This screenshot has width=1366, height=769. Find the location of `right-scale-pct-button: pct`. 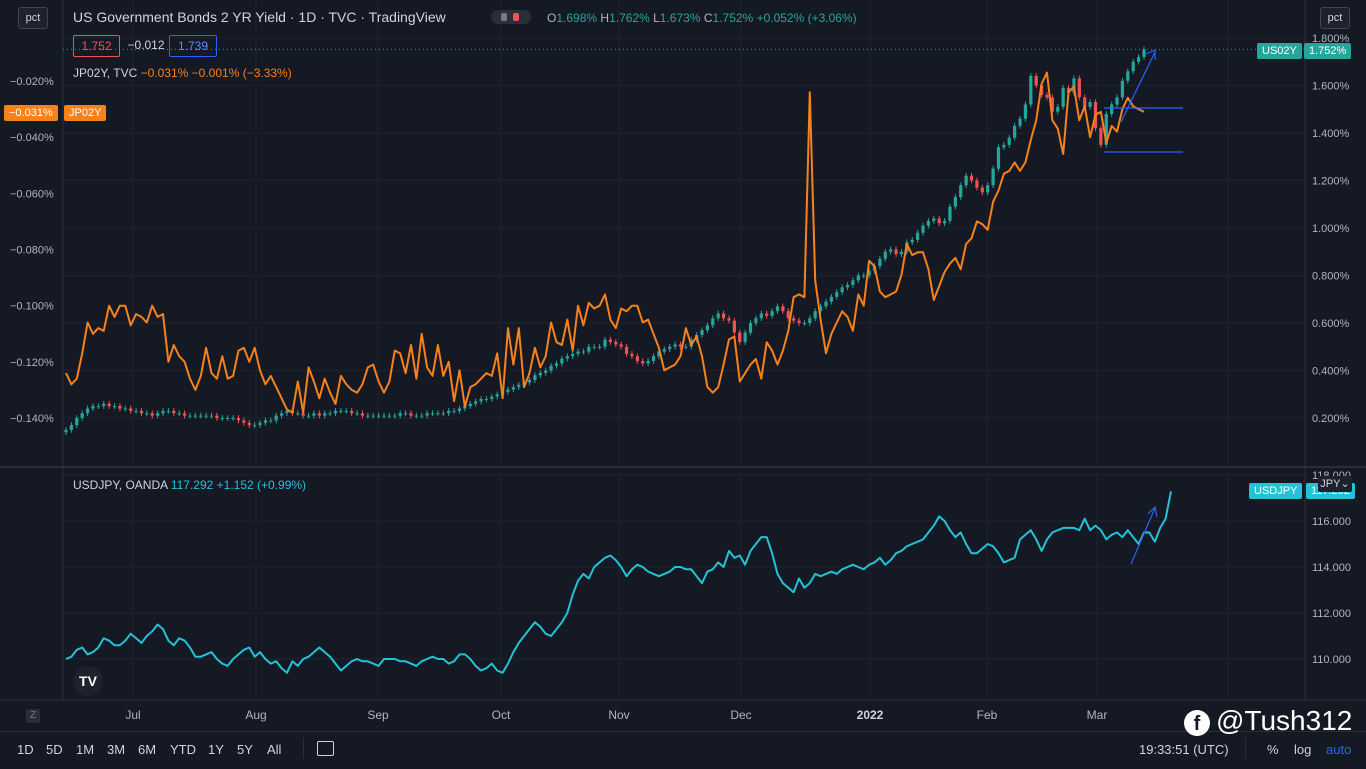

right-scale-pct-button: pct is located at coordinates (1335, 18).